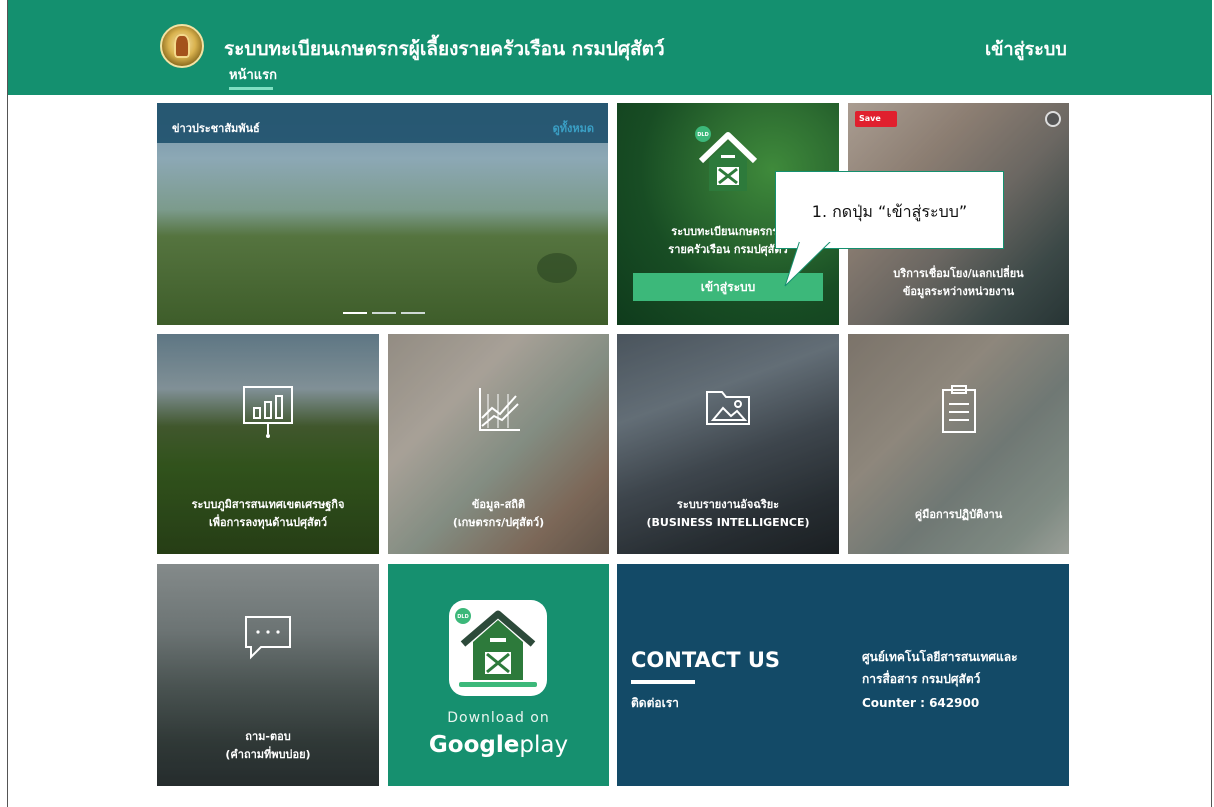  Describe the element at coordinates (958, 291) in the screenshot. I see `data-exchange-label-line2: ข้อมูลระหว่างหน่วยงาน` at that location.